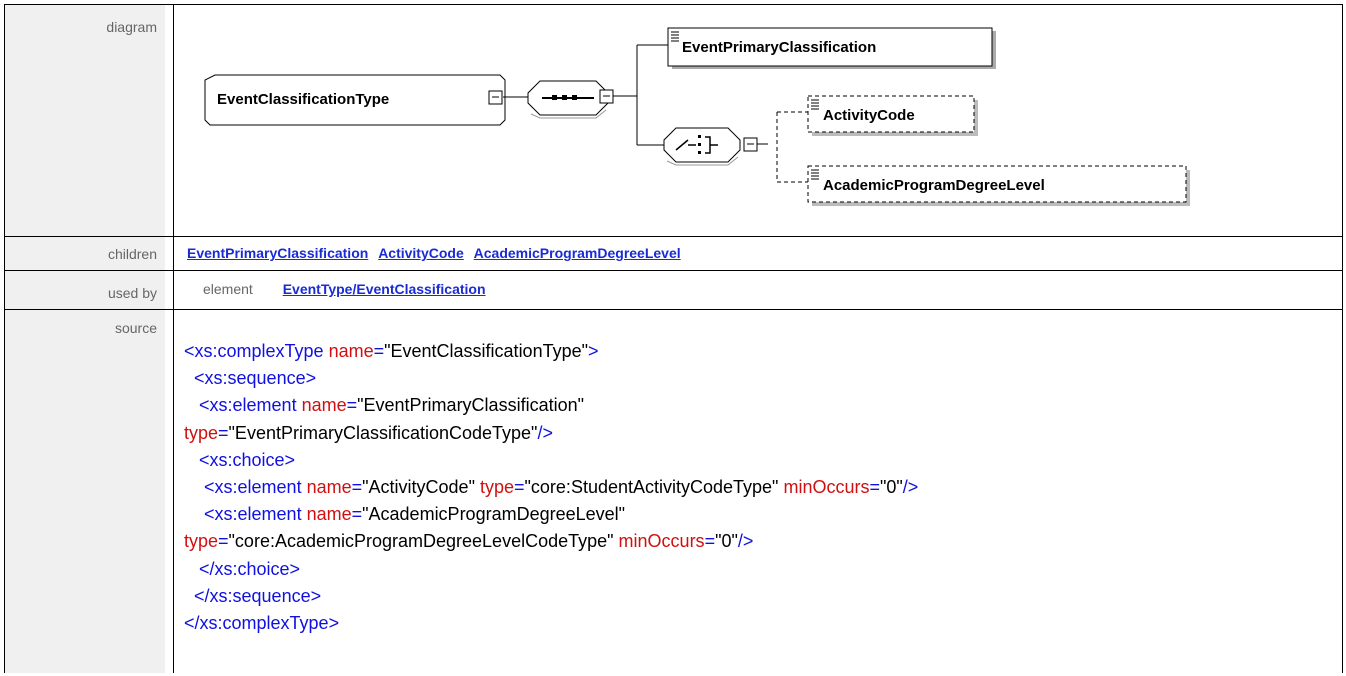  I want to click on used-by-row: element EventType/EventClassification, so click(347, 289).